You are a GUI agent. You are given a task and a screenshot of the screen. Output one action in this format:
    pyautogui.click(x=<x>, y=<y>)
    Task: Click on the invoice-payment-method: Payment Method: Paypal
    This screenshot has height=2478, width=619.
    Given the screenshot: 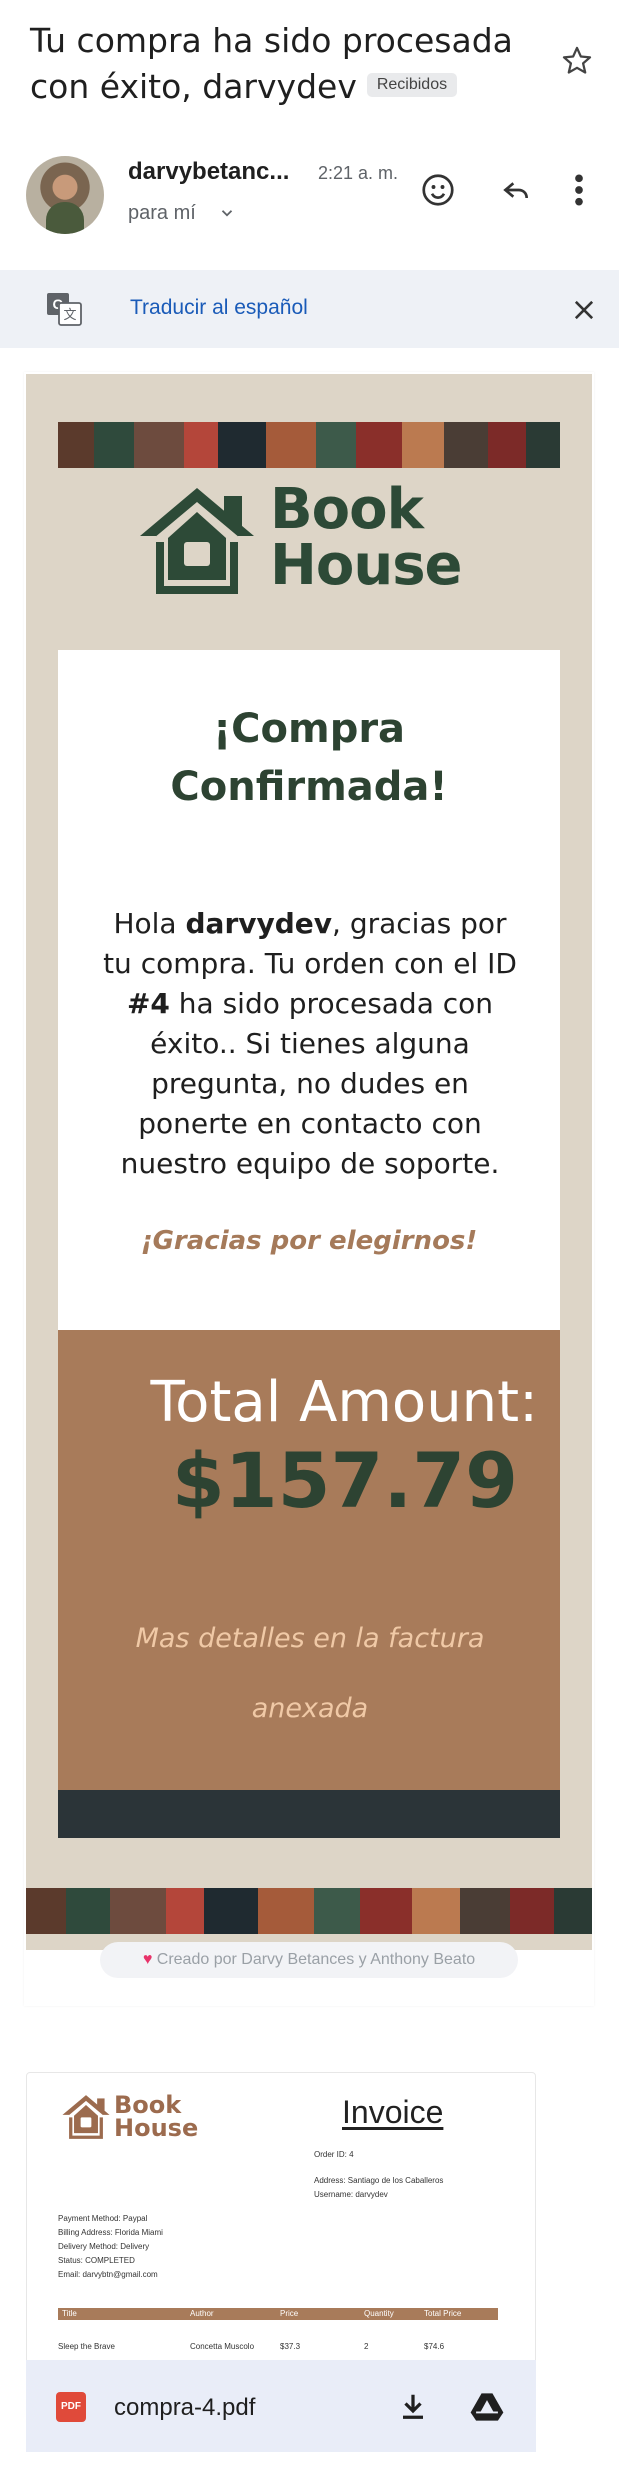 What is the action you would take?
    pyautogui.click(x=103, y=2218)
    